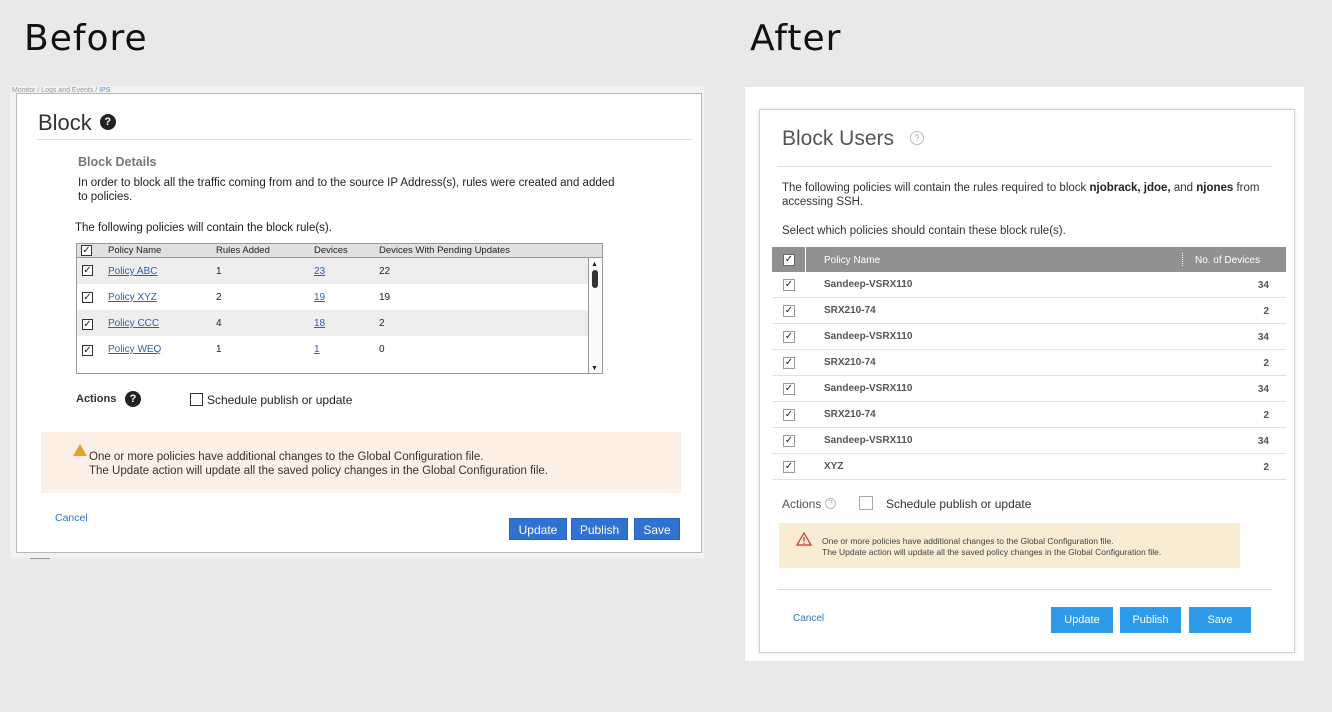 The image size is (1332, 712). What do you see at coordinates (132, 271) in the screenshot?
I see `policy-link: Policy ABC` at bounding box center [132, 271].